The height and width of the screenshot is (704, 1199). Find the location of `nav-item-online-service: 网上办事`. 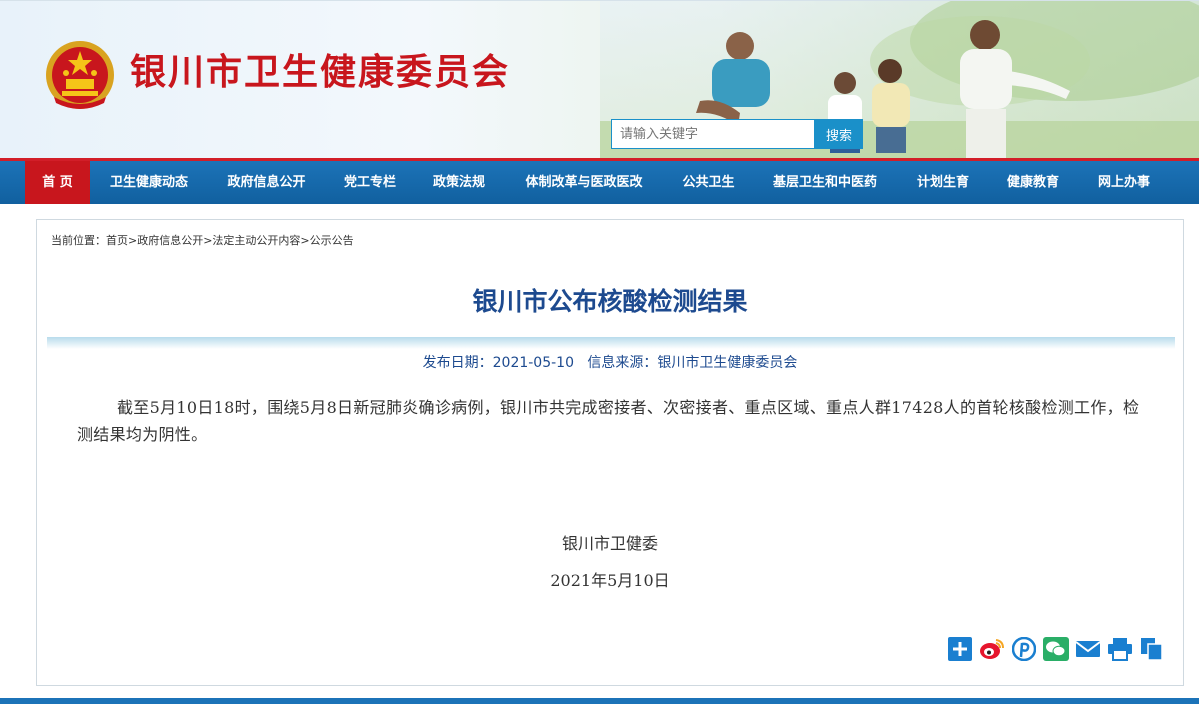

nav-item-online-service: 网上办事 is located at coordinates (1124, 182).